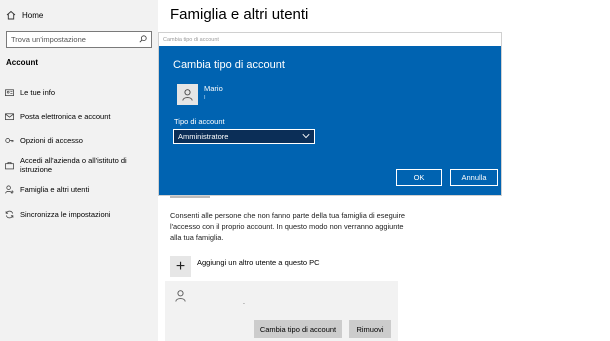 This screenshot has height=341, width=610. Describe the element at coordinates (65, 214) in the screenshot. I see `sidebar-item-label: Sincronizza le impostazioni` at that location.